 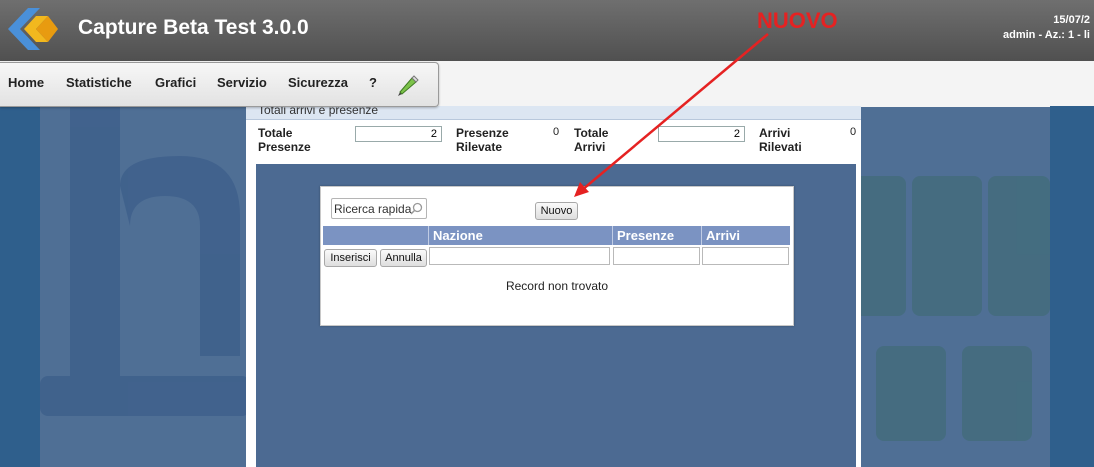 What do you see at coordinates (350, 258) in the screenshot?
I see `insert-button: Inserisci` at bounding box center [350, 258].